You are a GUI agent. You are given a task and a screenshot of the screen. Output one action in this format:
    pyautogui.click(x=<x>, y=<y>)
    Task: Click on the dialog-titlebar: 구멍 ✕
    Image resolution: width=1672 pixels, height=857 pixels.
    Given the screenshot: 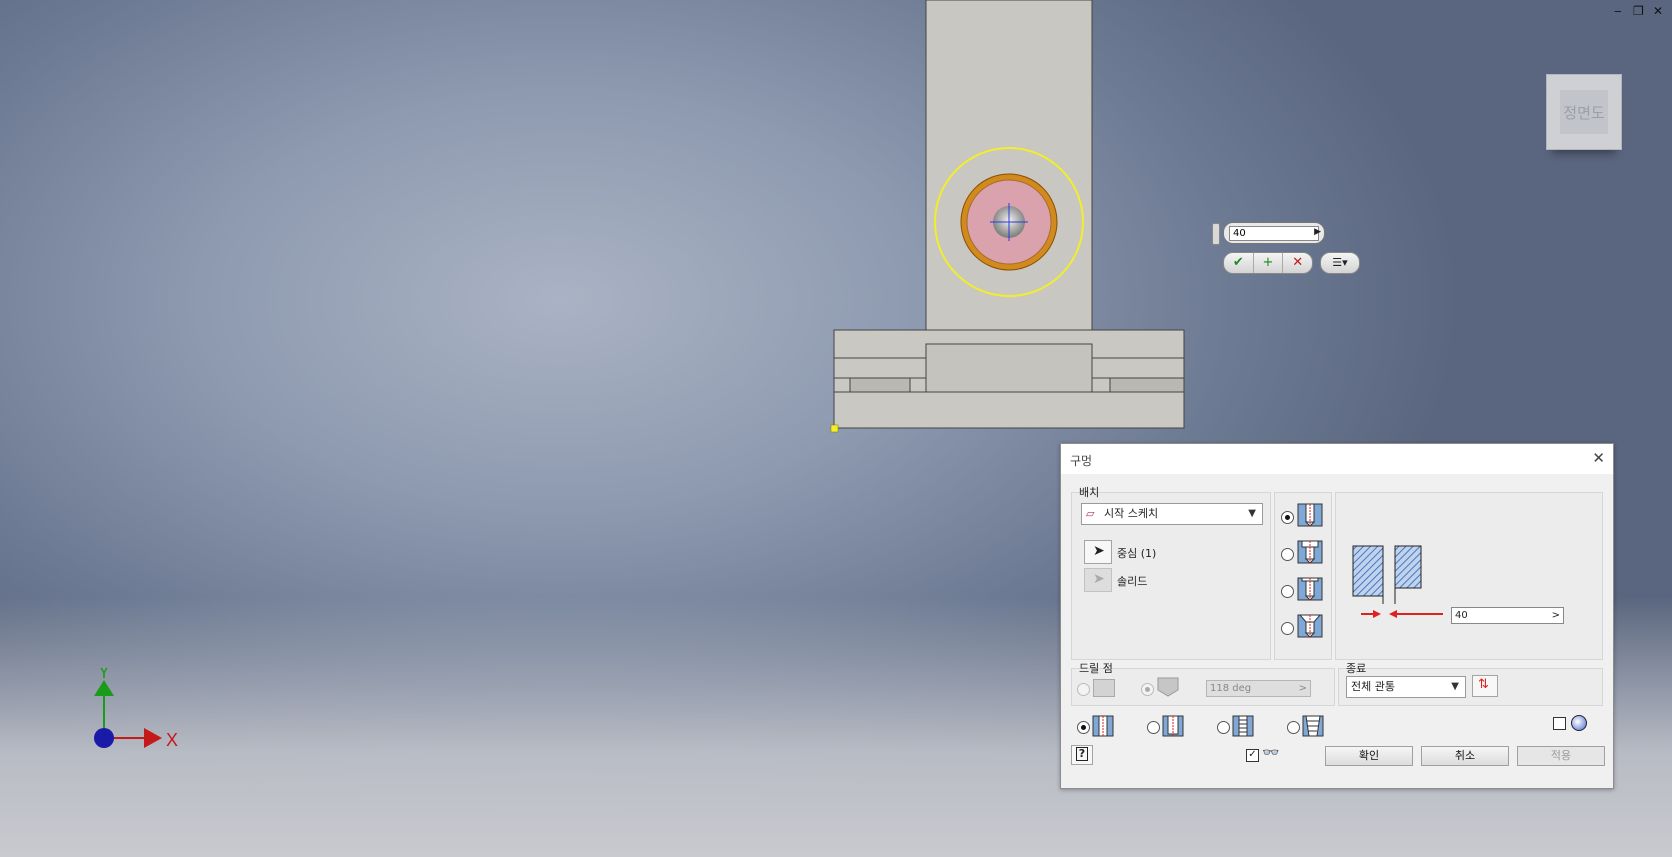 What is the action you would take?
    pyautogui.click(x=1337, y=459)
    